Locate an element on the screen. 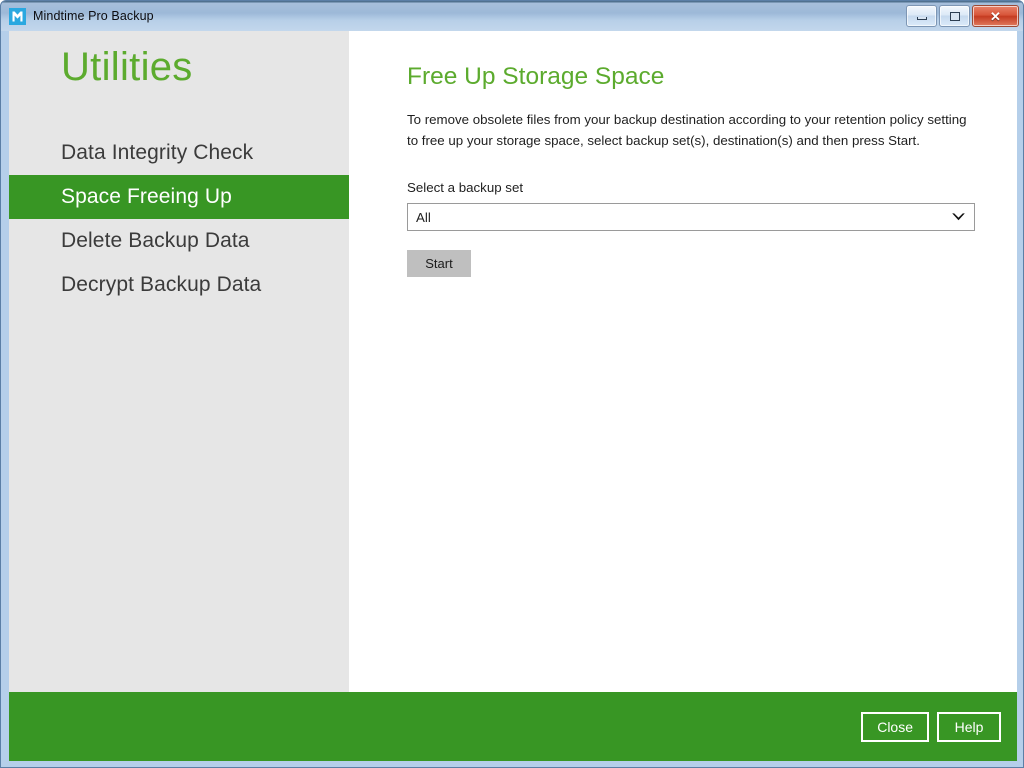  page-title: Free Up Storage Space is located at coordinates (536, 76).